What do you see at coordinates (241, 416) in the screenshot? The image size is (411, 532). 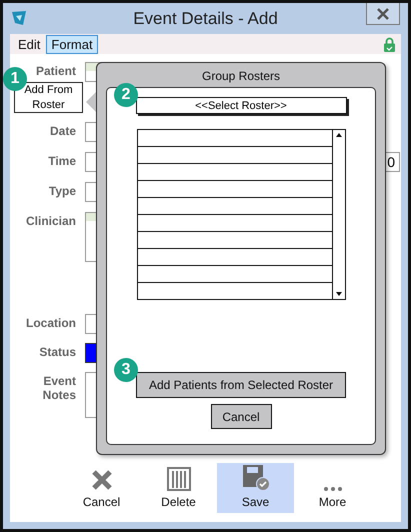 I see `cancel-button: Cancel` at bounding box center [241, 416].